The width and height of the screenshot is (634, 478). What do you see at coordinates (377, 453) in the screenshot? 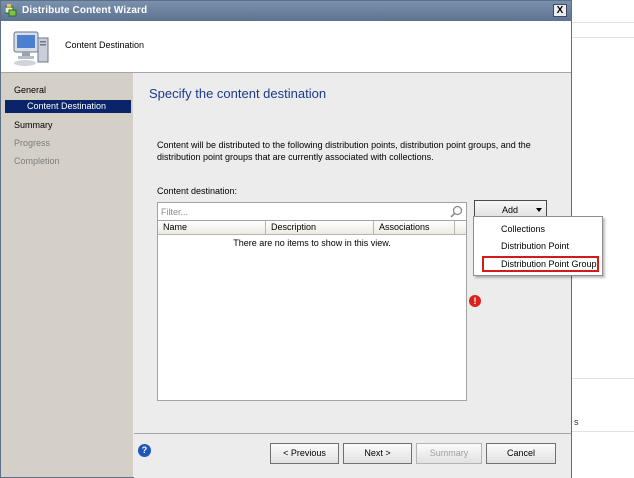
I see `next-button: Next >` at bounding box center [377, 453].